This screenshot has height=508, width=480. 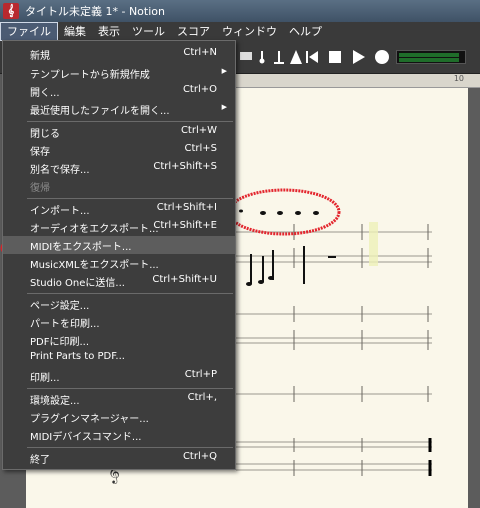 I want to click on menu-bar: ファイル 編集 表示 ツール スコア ウィンドウ ヘルプ, so click(x=240, y=31).